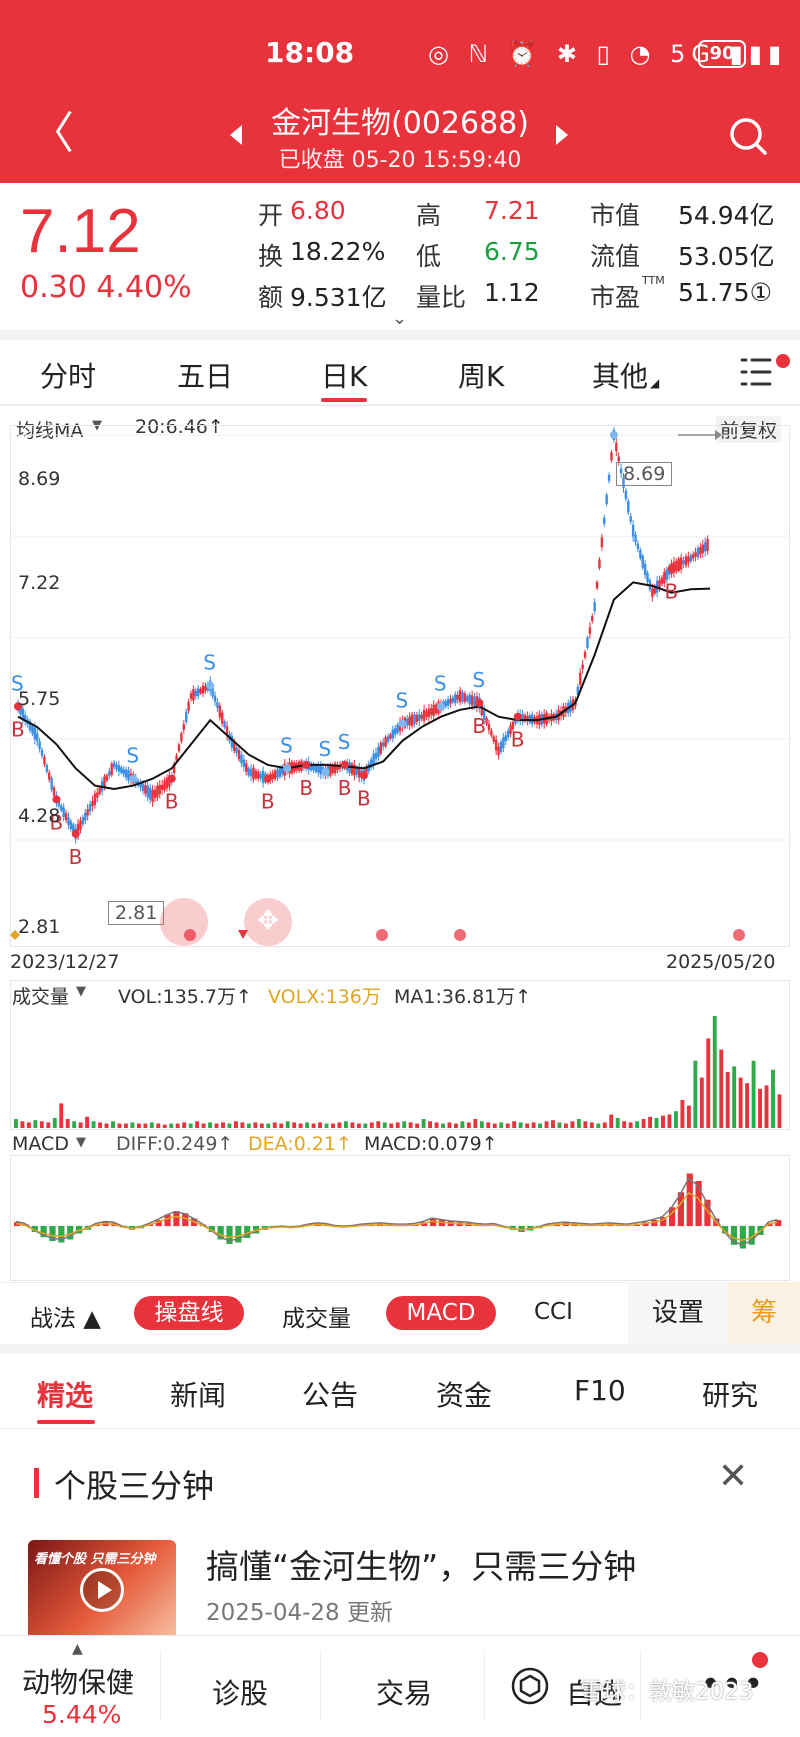 This screenshot has height=1737, width=800. Describe the element at coordinates (382, 935) in the screenshot. I see `event-dot` at that location.